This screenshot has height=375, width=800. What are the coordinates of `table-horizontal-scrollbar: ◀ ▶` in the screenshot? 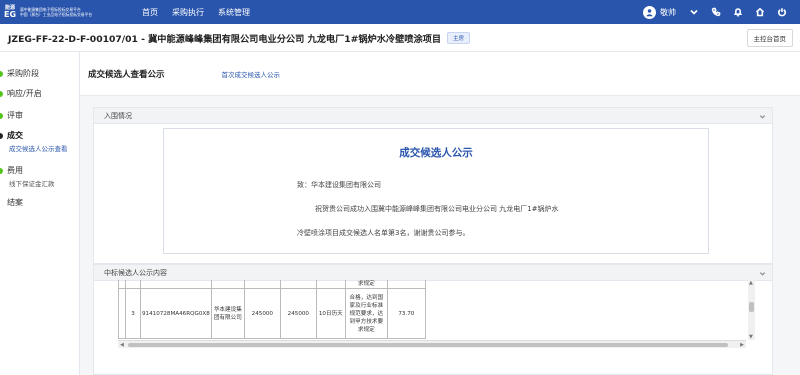 It's located at (432, 344).